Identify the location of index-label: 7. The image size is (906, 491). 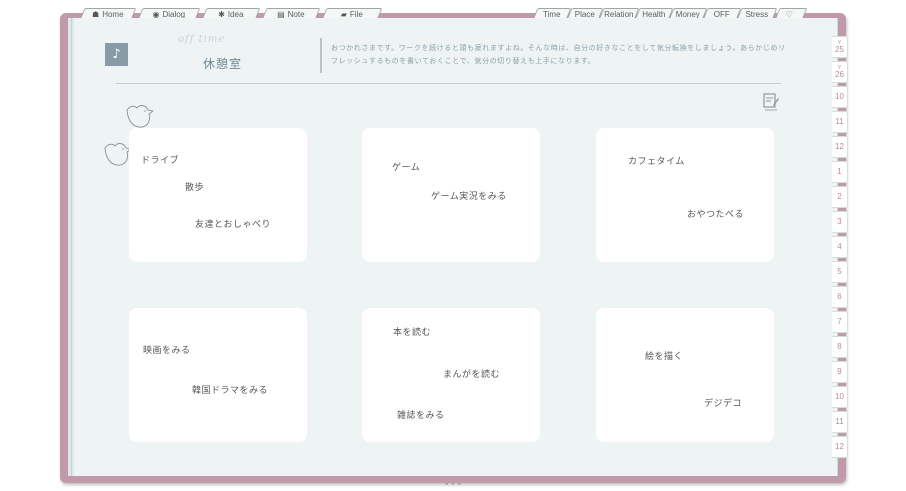
(839, 321).